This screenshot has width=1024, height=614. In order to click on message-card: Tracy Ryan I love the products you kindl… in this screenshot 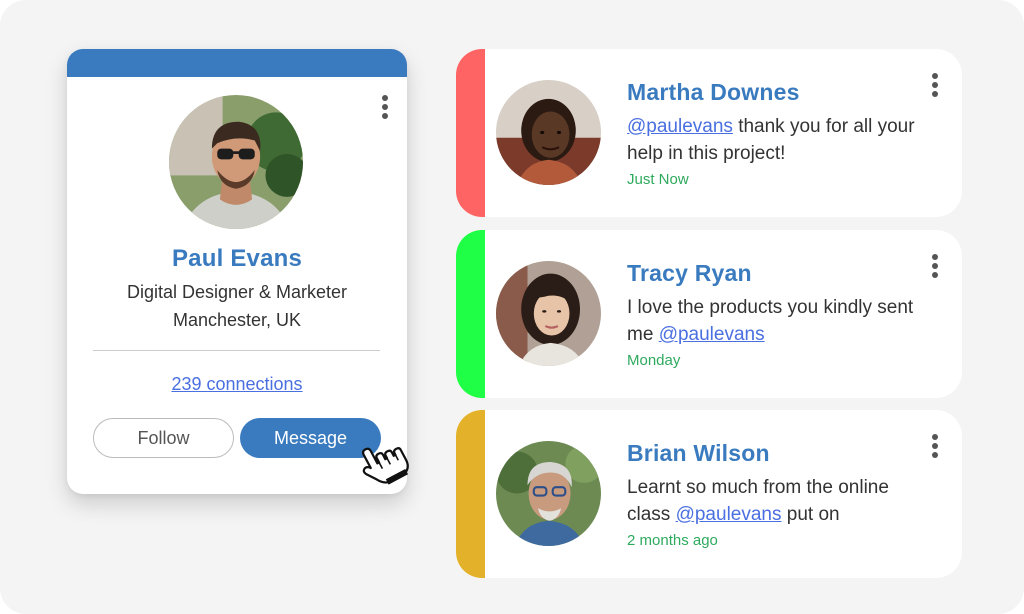, I will do `click(709, 314)`.